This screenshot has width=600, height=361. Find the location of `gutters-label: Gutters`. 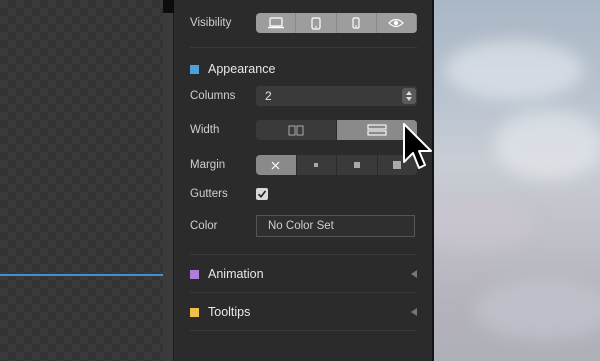

gutters-label: Gutters is located at coordinates (209, 194).